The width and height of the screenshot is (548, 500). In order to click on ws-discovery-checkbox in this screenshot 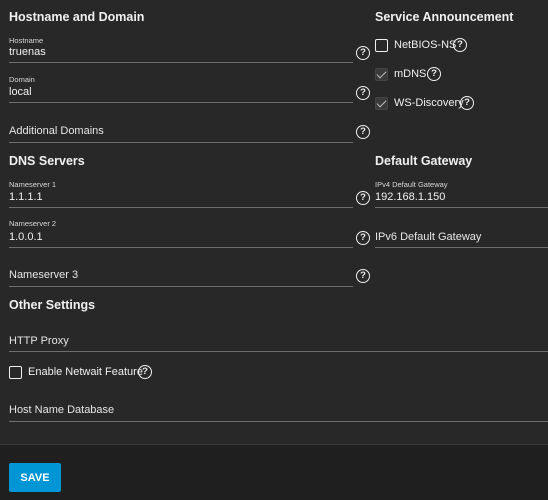, I will do `click(381, 103)`.